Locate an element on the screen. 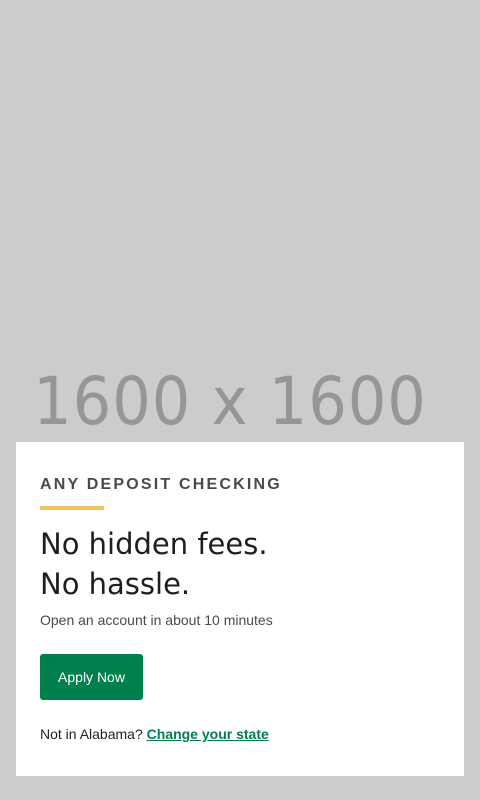 This screenshot has width=480, height=800. state-prompt: Not in Alabama? is located at coordinates (93, 734).